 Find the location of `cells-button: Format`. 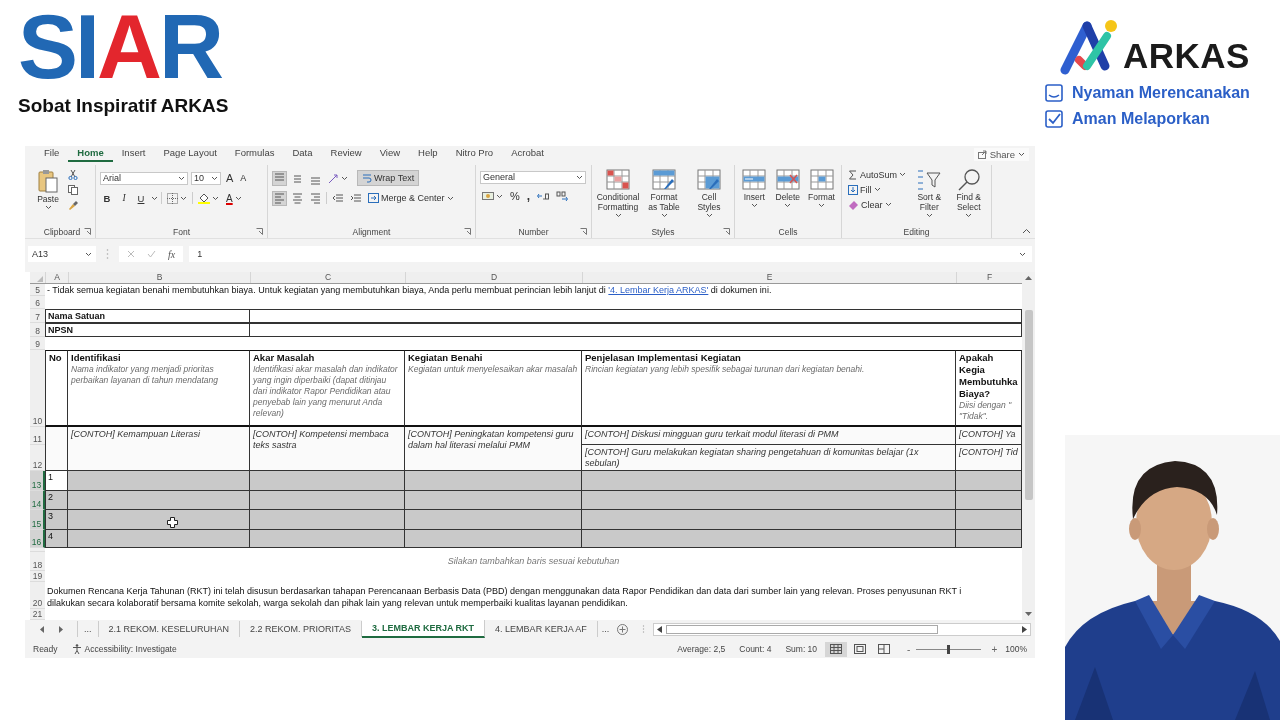

cells-button: Format is located at coordinates (821, 196).